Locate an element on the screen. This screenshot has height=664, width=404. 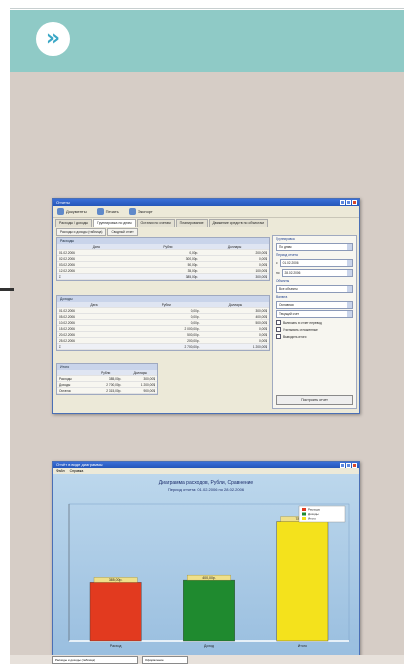
data-label-0: 385,00р. is located at coordinates (116, 580).